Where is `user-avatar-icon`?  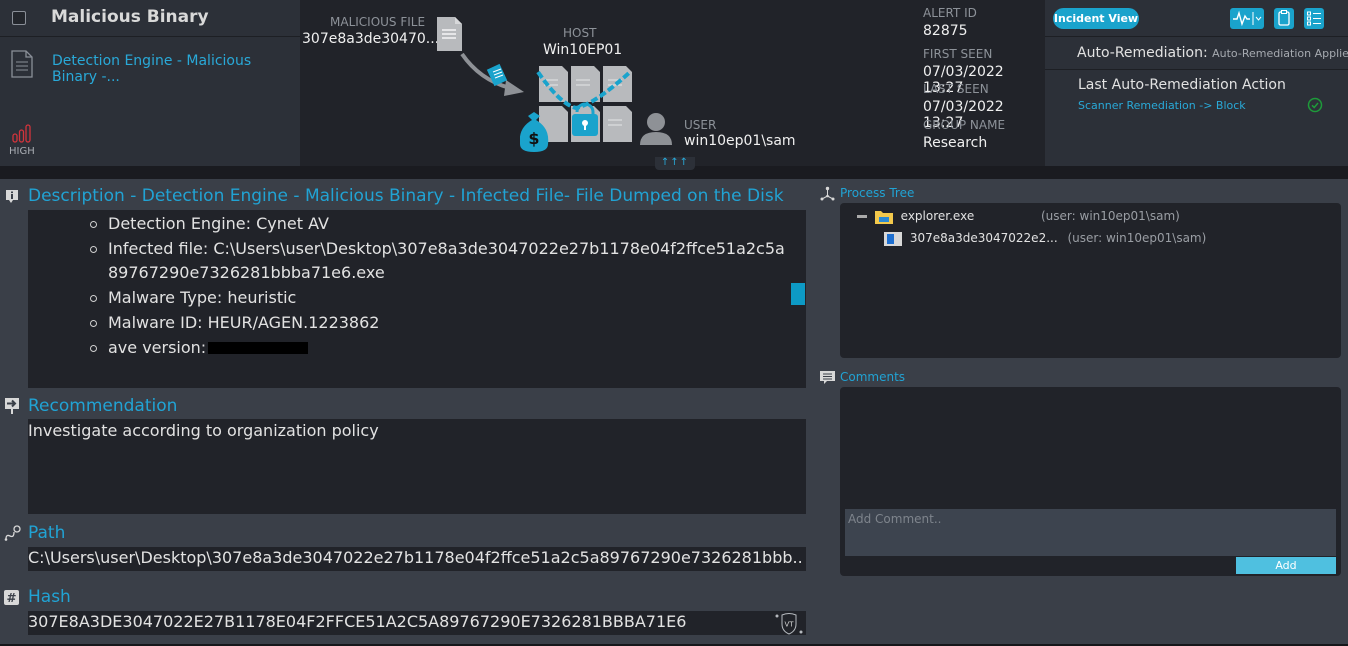
user-avatar-icon is located at coordinates (656, 129).